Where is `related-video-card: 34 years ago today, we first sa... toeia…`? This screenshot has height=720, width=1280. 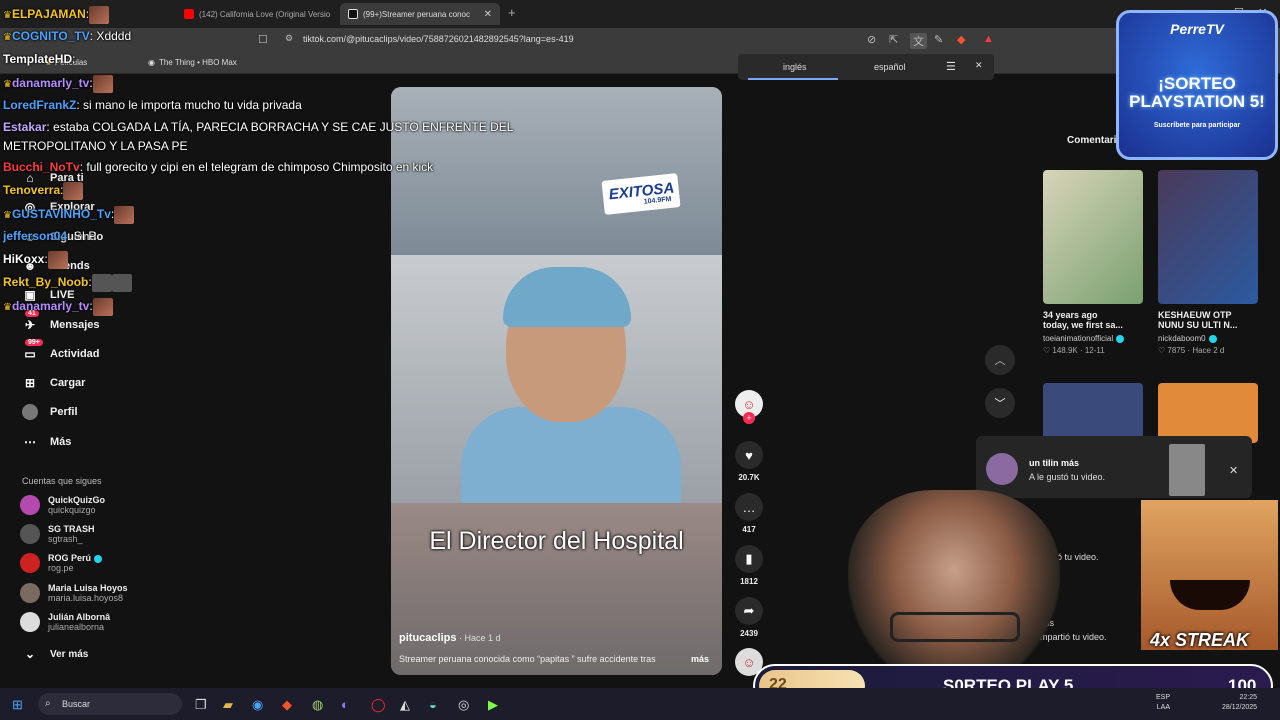
related-video-card: 34 years ago today, we first sa... toeia… is located at coordinates (1093, 262).